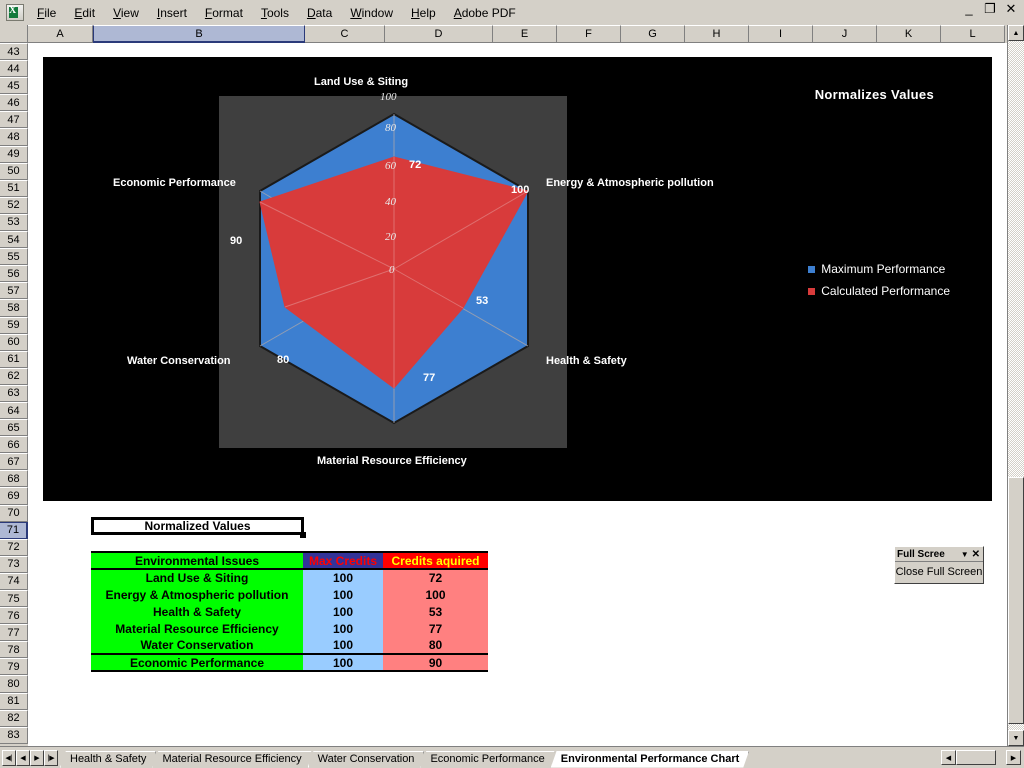  I want to click on row-header-61: 61, so click(14, 359).